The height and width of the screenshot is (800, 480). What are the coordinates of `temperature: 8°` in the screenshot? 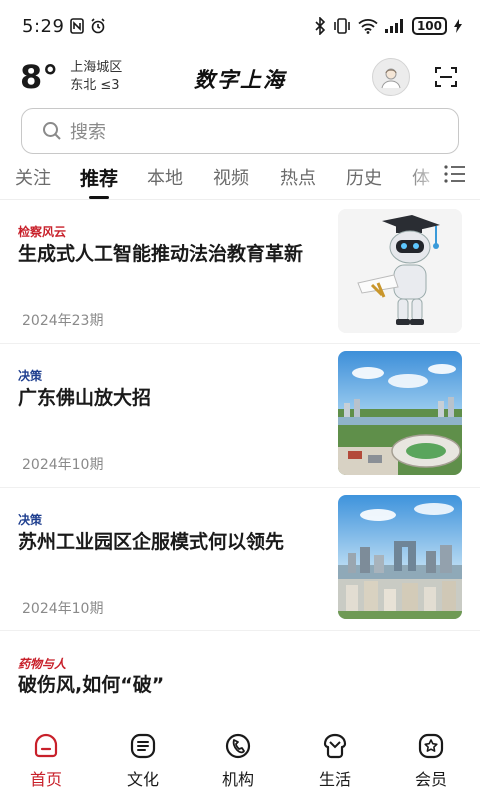 It's located at (39, 77).